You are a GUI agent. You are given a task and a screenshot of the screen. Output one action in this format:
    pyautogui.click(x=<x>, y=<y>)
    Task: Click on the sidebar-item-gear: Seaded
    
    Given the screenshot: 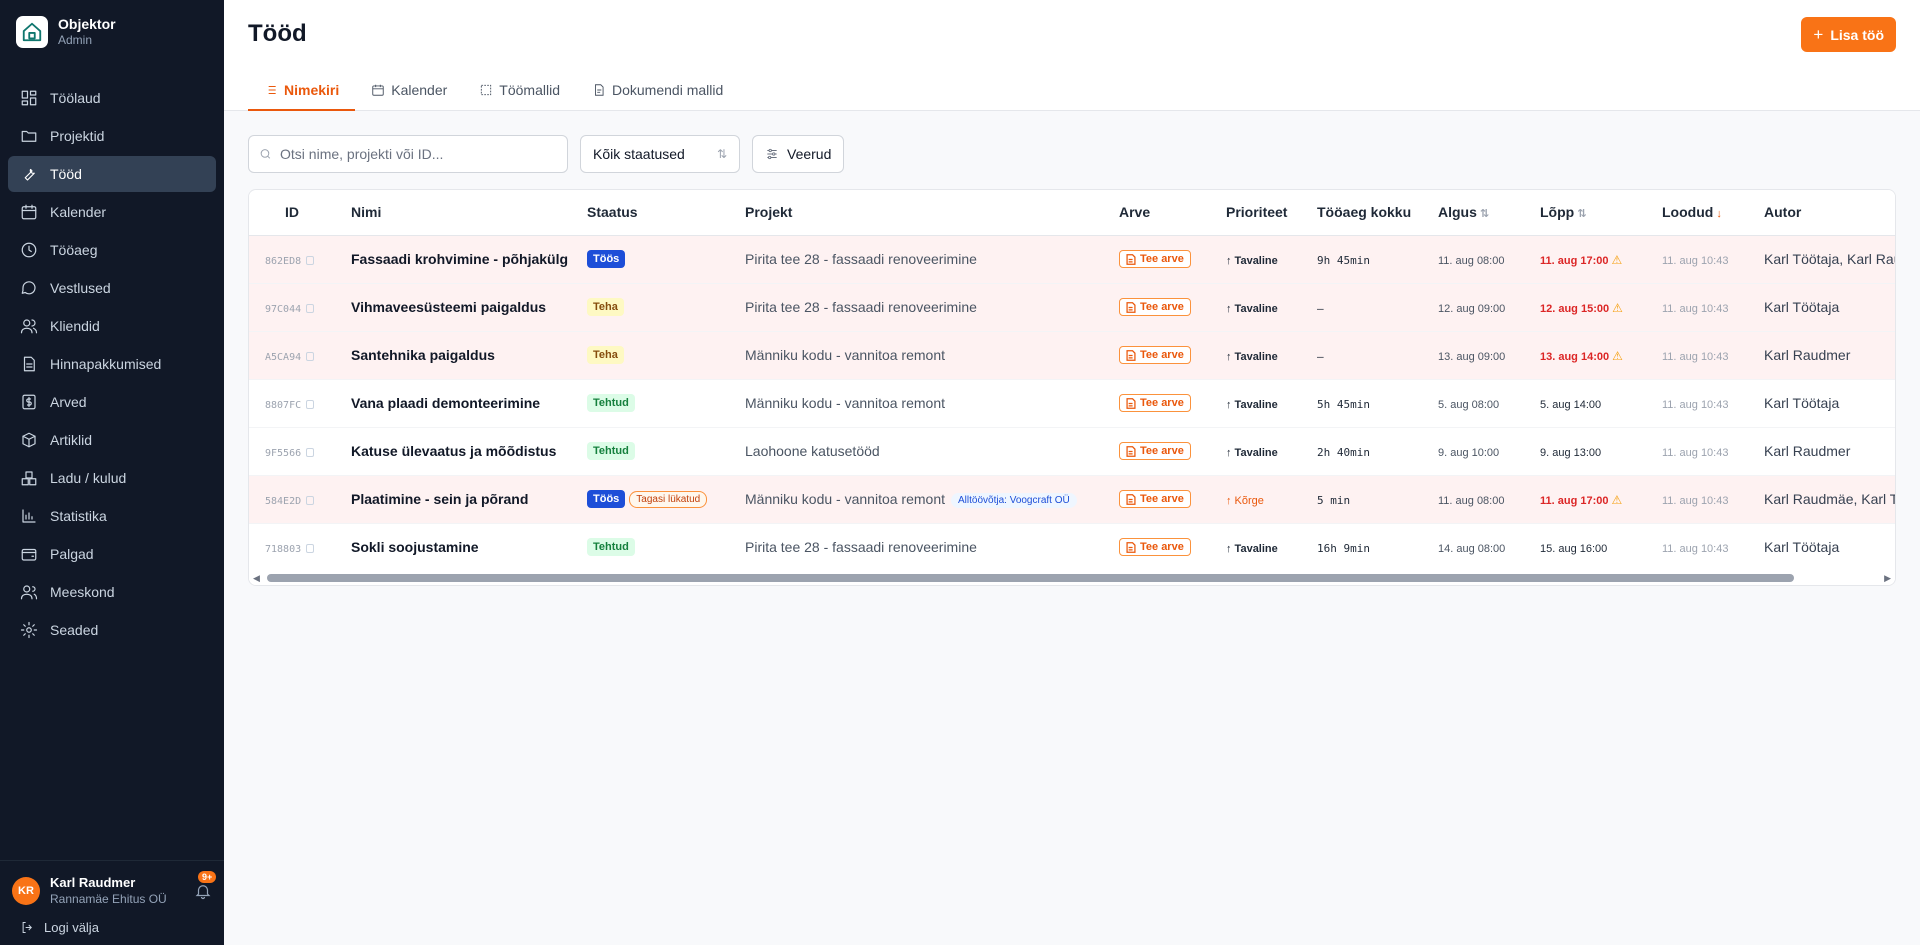 What is the action you would take?
    pyautogui.click(x=112, y=630)
    